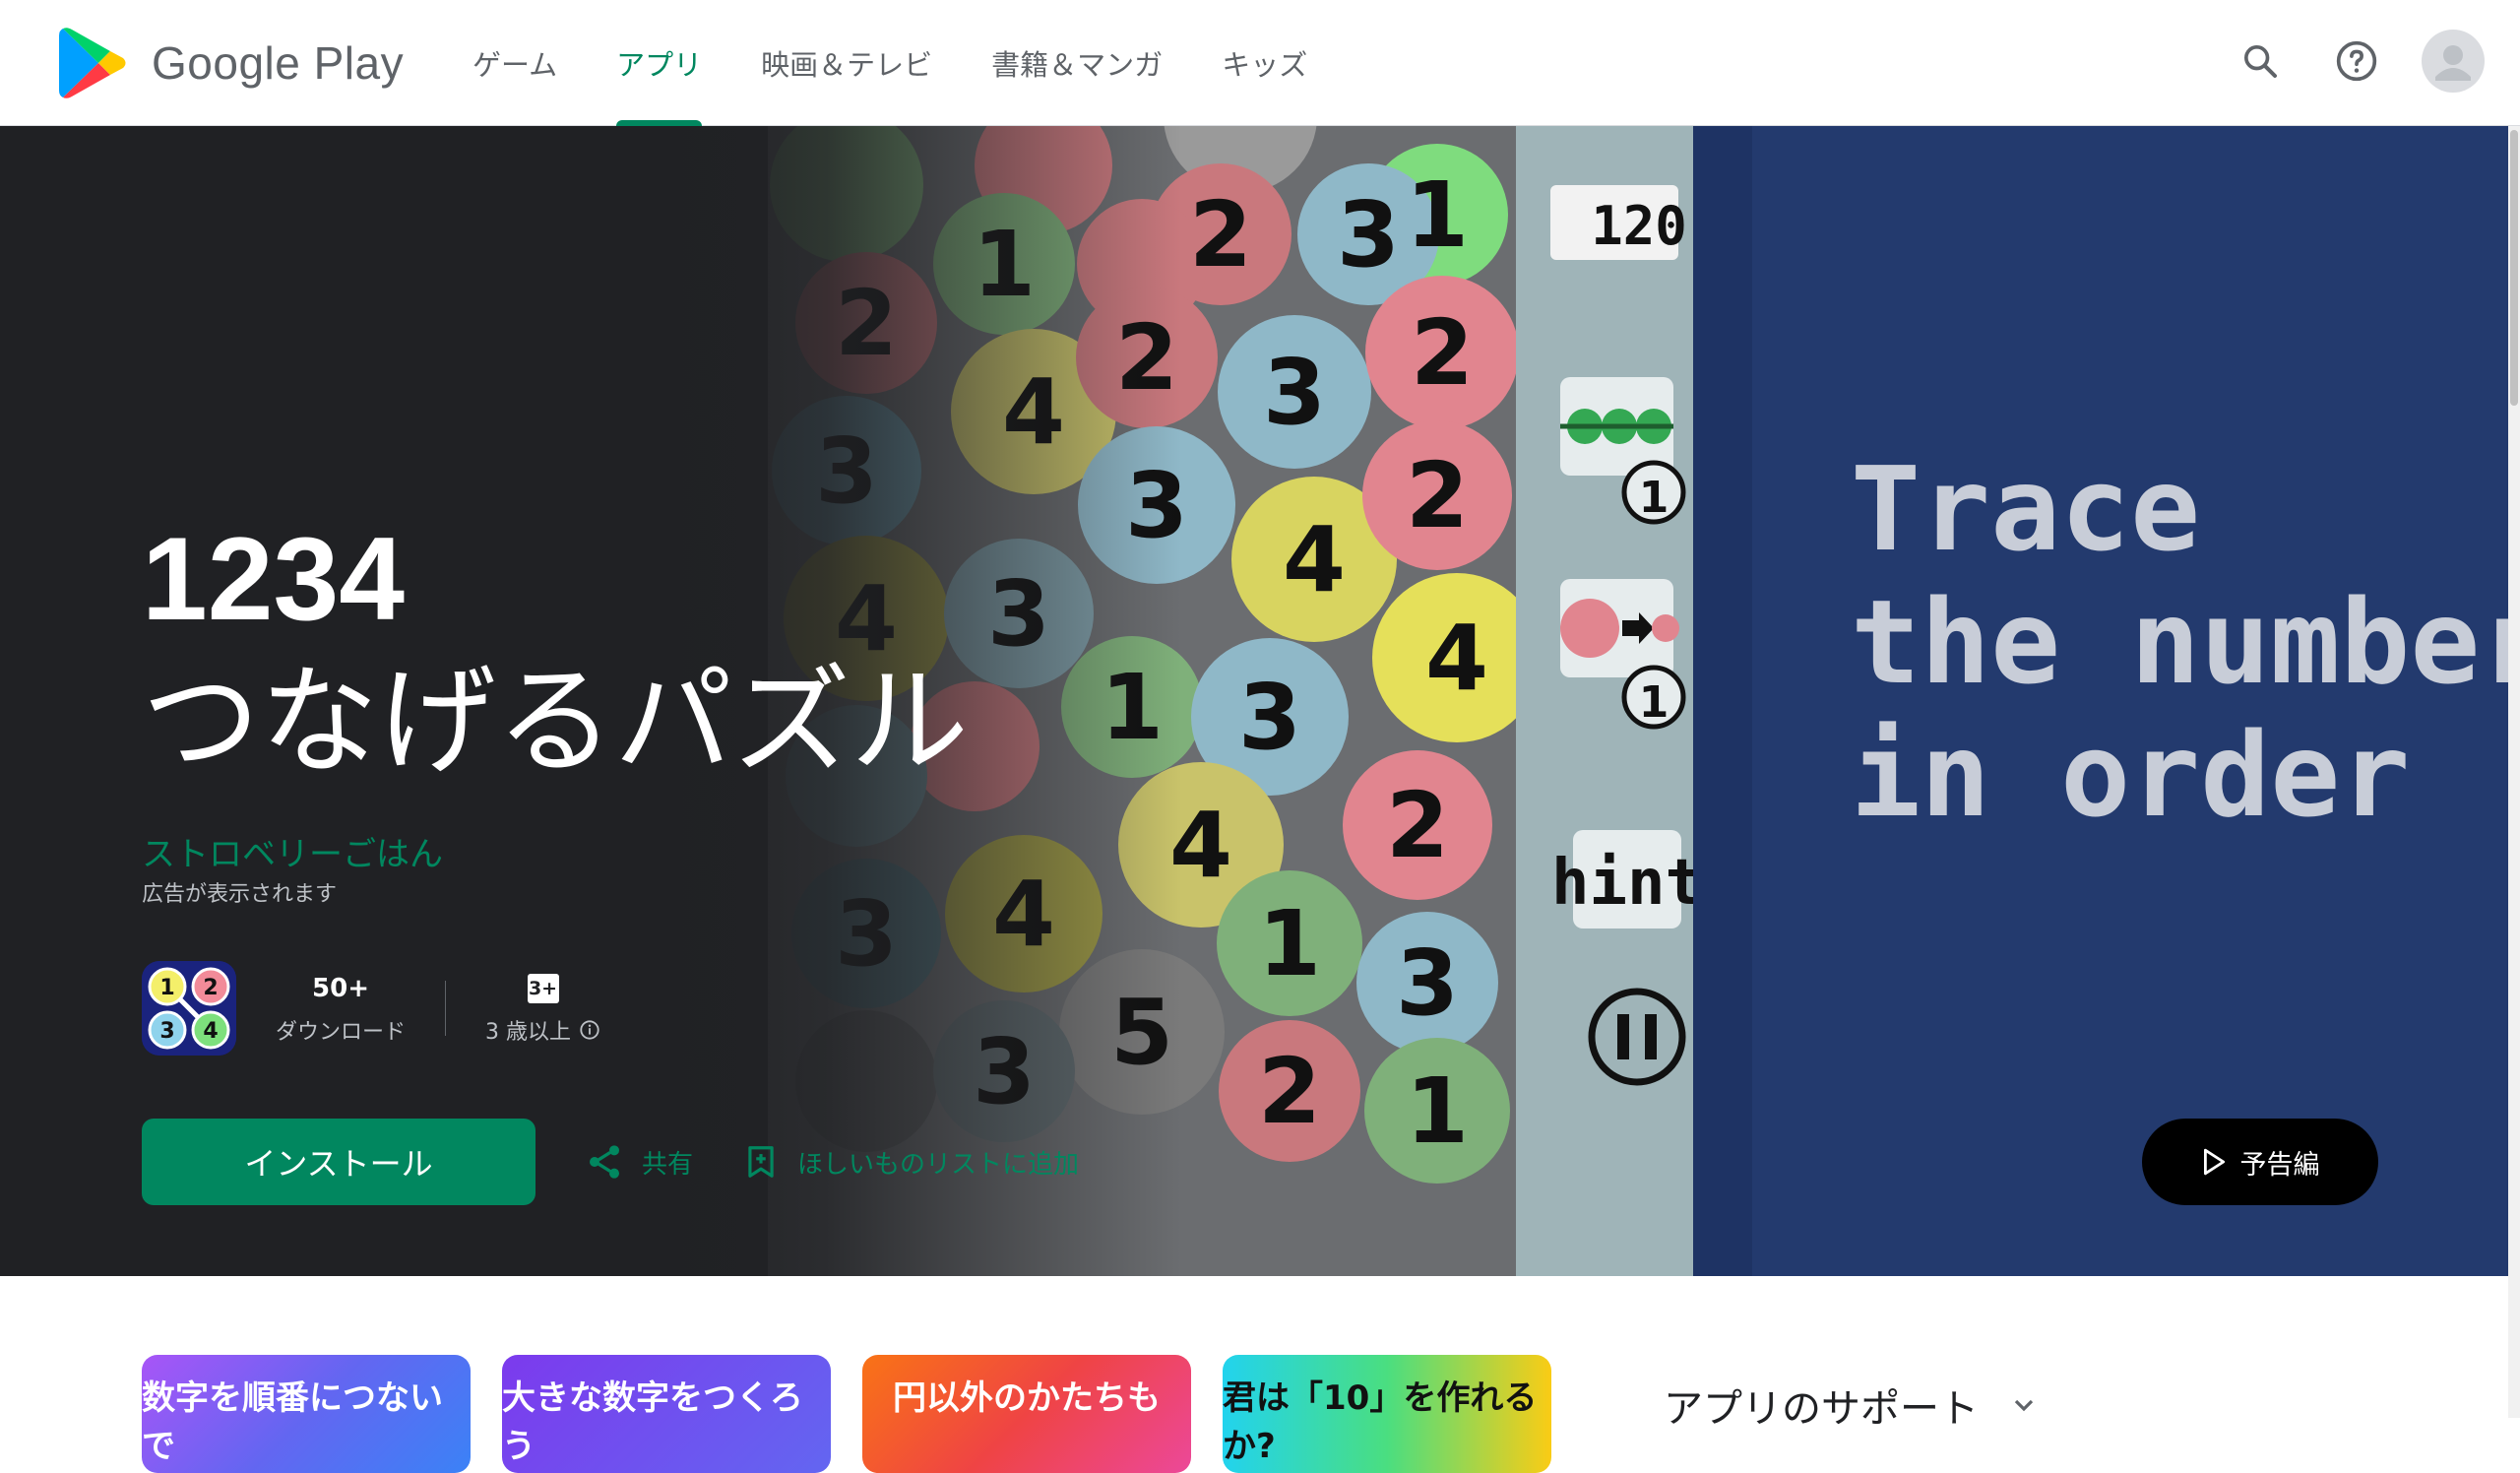 Image resolution: width=2520 pixels, height=1473 pixels. I want to click on screenshot-1: 数字を順番につないで, so click(306, 1414).